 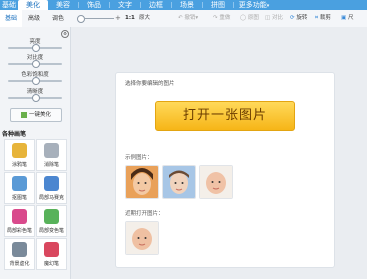 What do you see at coordinates (36, 64) in the screenshot?
I see `contrast-slider-knob` at bounding box center [36, 64].